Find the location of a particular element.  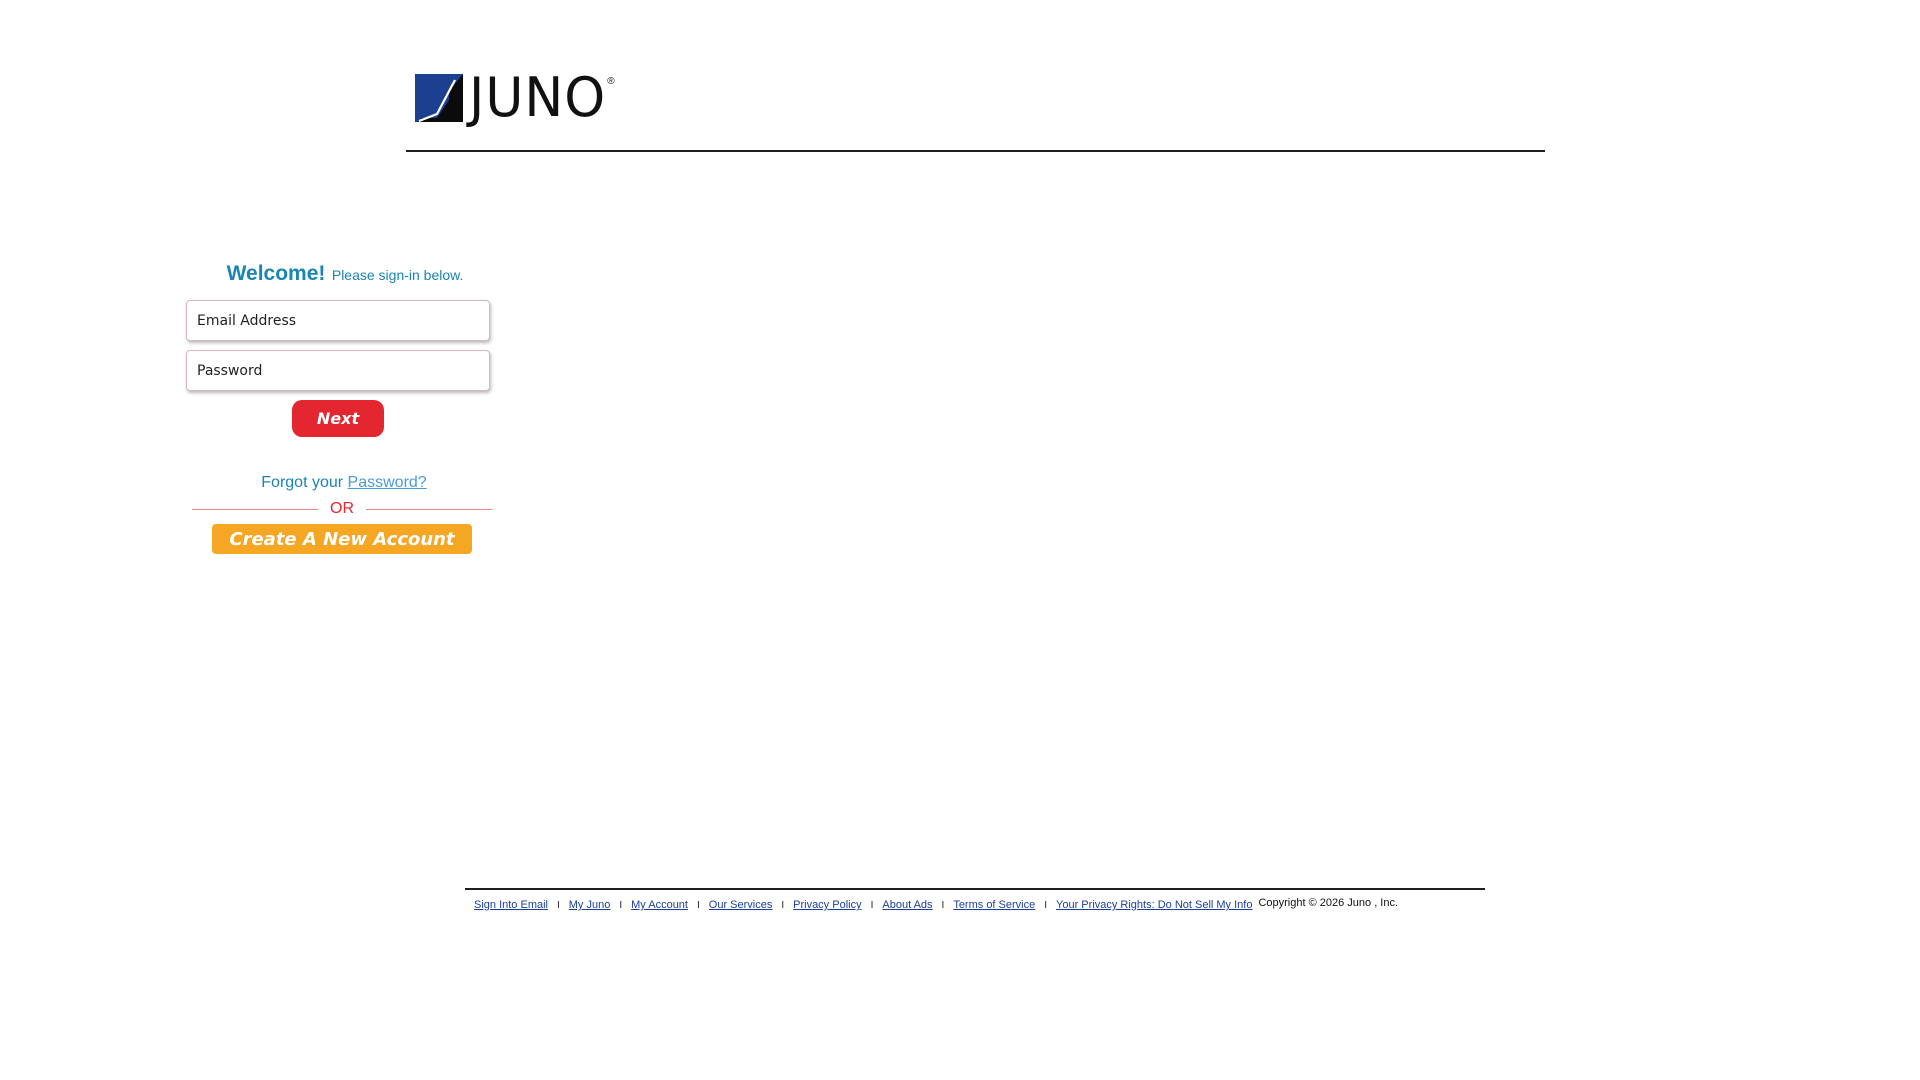

footer-link-about-ads: About Ads is located at coordinates (907, 905).